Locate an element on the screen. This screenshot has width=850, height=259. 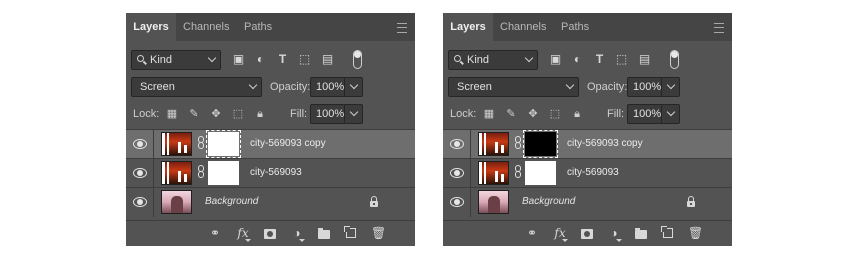
lock-icon is located at coordinates (691, 201).